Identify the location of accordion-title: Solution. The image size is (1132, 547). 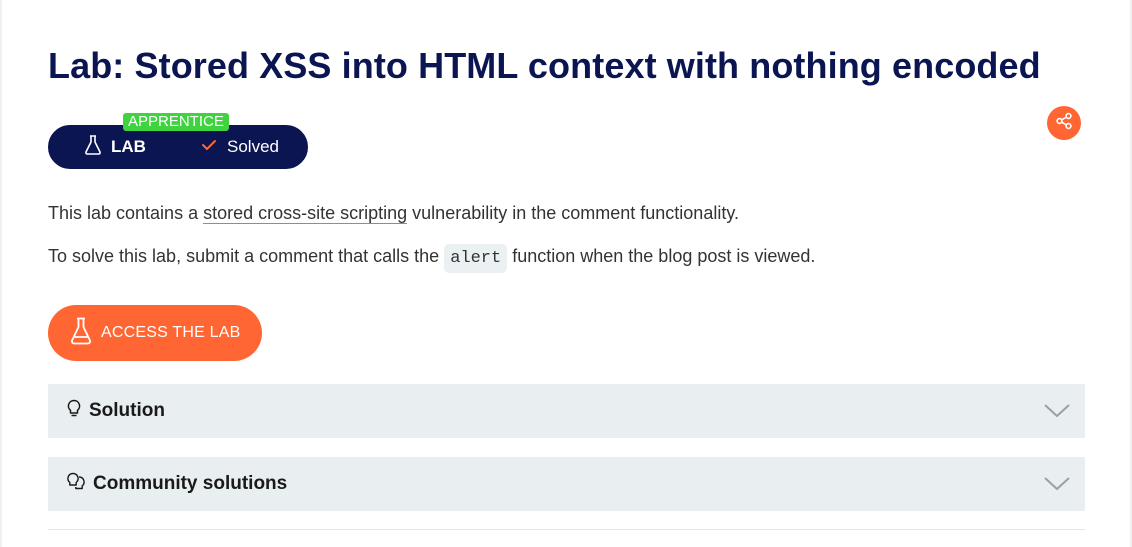
(127, 410).